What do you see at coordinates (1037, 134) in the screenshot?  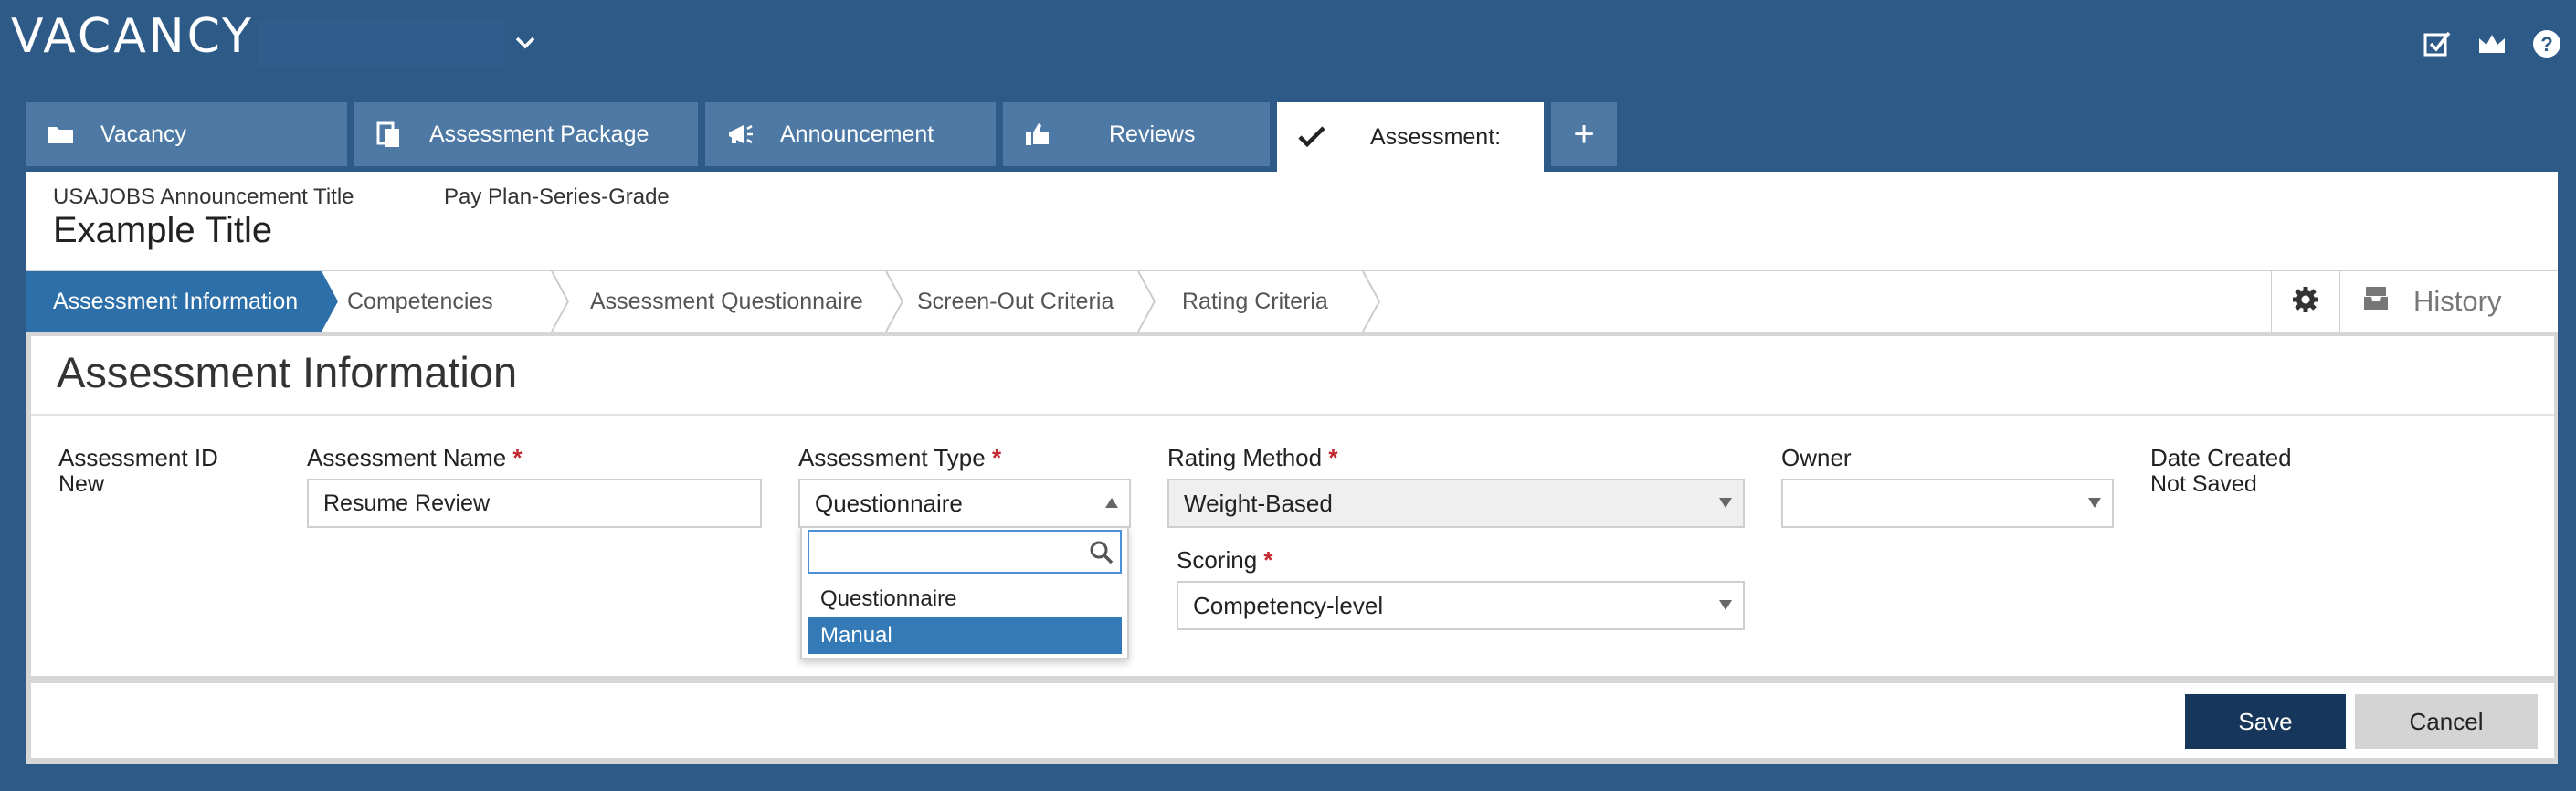 I see `thumbs-up-icon` at bounding box center [1037, 134].